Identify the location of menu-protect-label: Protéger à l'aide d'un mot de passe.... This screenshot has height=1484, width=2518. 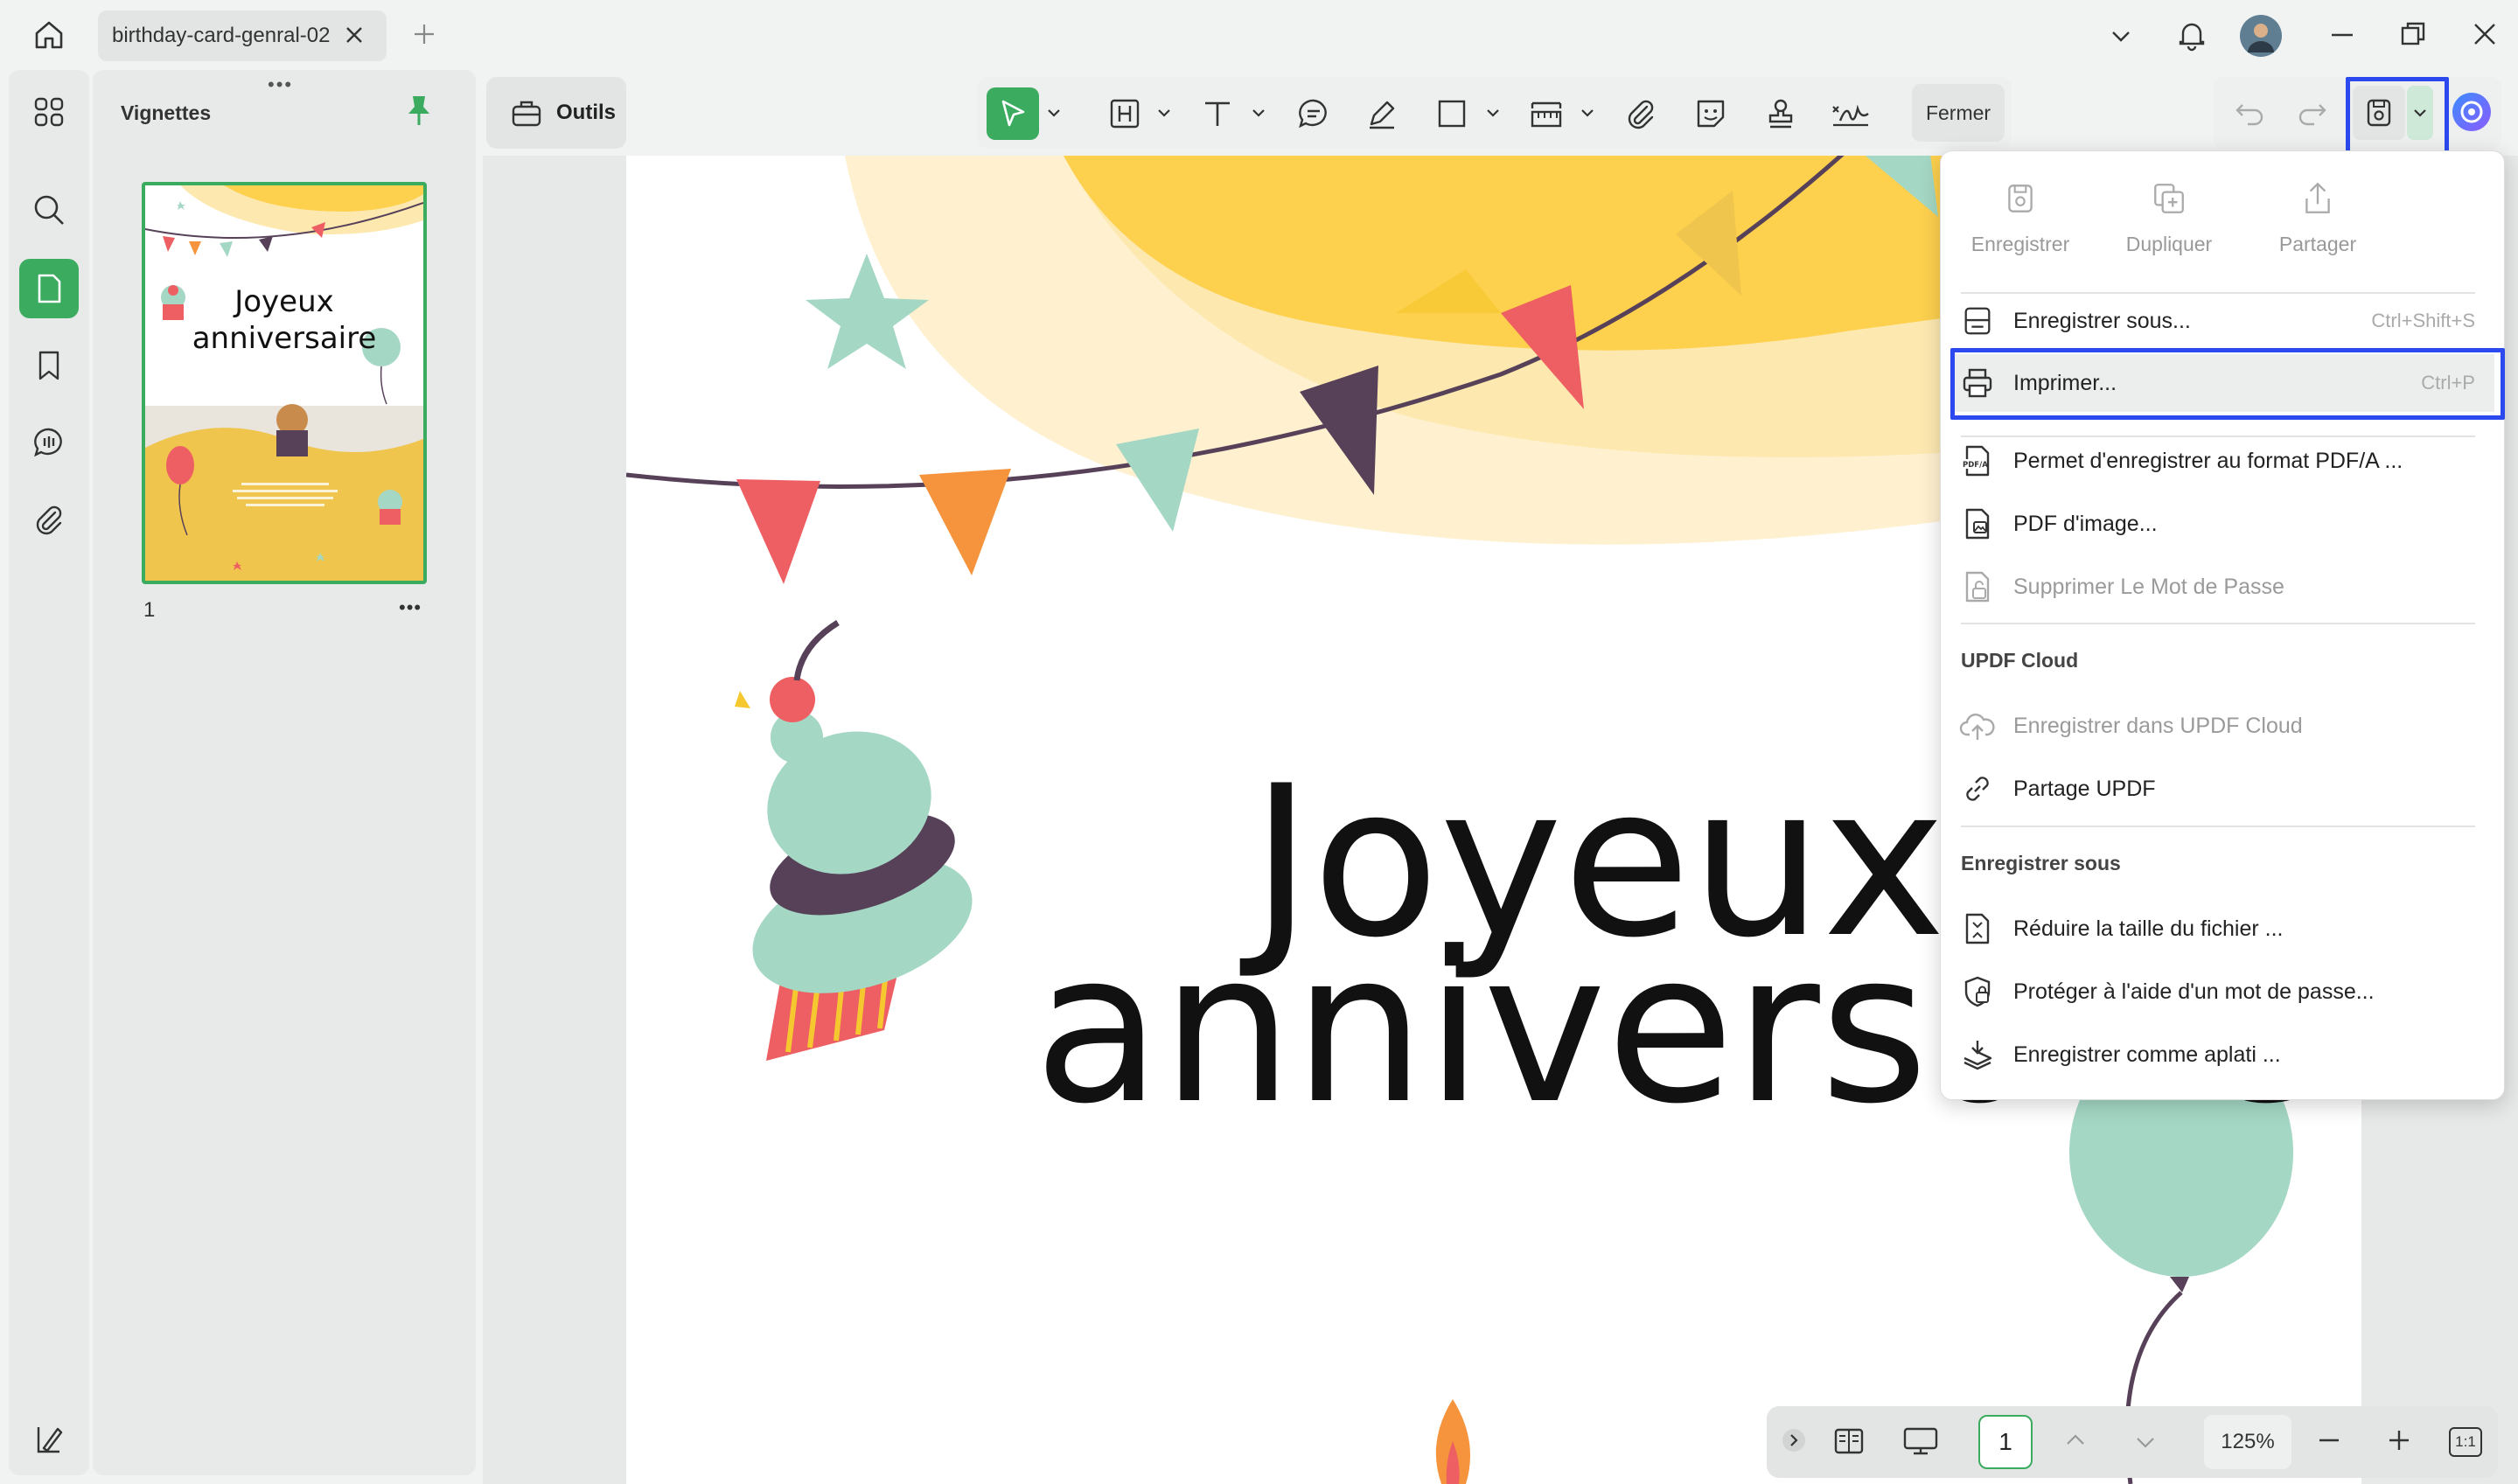
(2194, 991).